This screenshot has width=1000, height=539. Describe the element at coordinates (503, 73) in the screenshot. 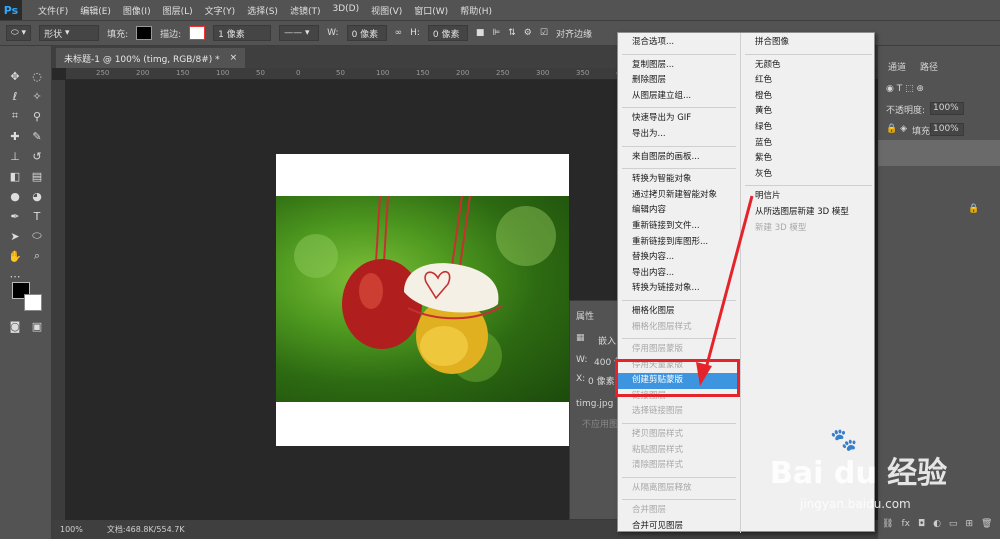

I see `ruler-tick-label: 250` at that location.